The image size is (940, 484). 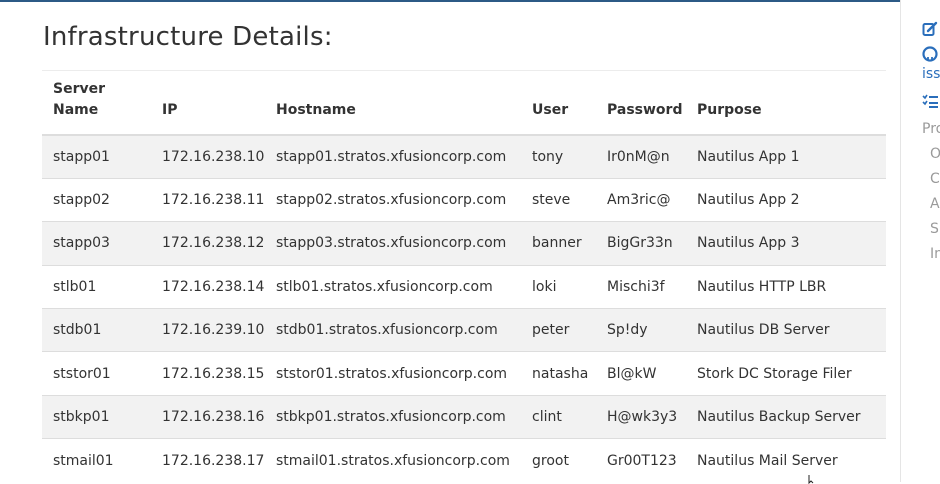 I want to click on cell-hostname: stmail01.stratos.xfusioncorp.com, so click(x=393, y=460).